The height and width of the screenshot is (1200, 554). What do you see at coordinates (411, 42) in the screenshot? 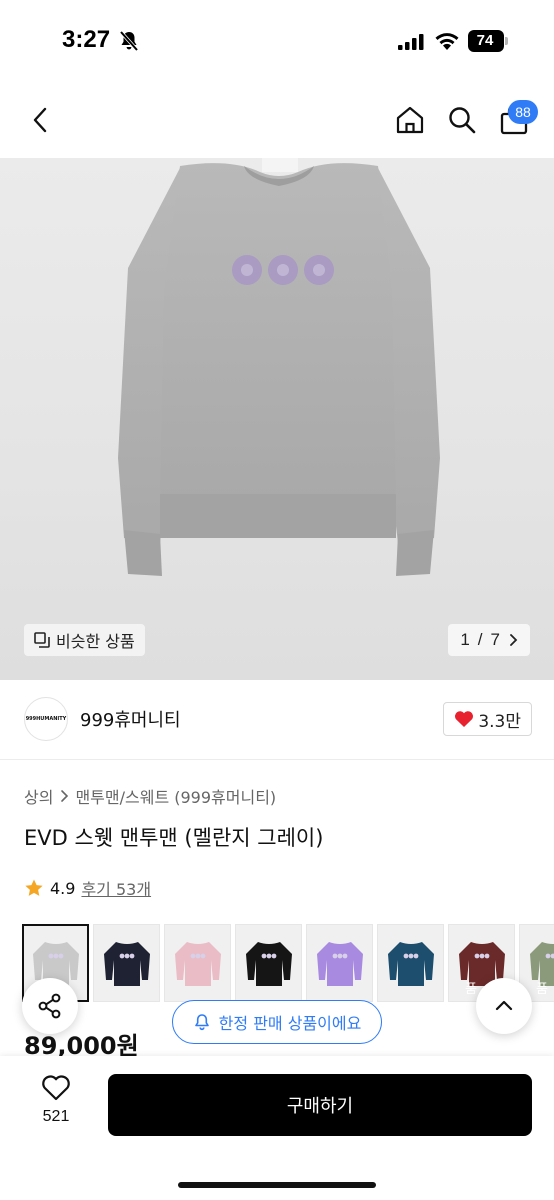
I see `cell-signal-icon` at bounding box center [411, 42].